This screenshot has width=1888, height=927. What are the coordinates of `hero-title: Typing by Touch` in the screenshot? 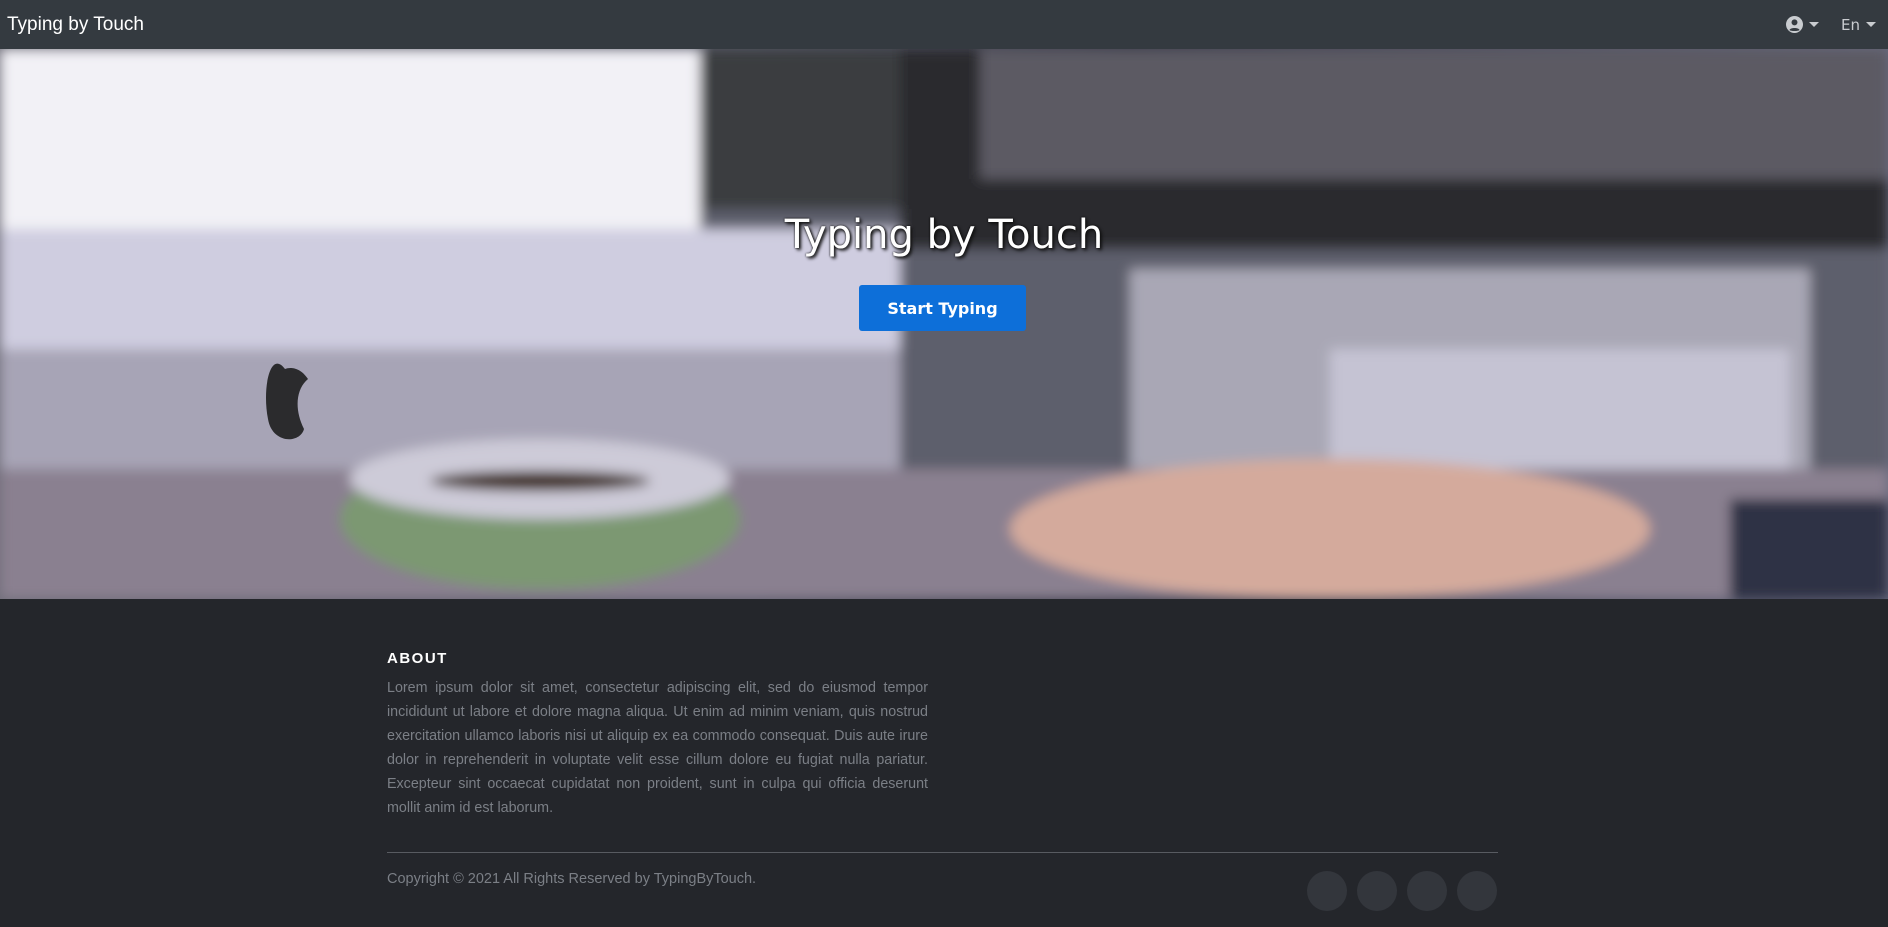 It's located at (944, 235).